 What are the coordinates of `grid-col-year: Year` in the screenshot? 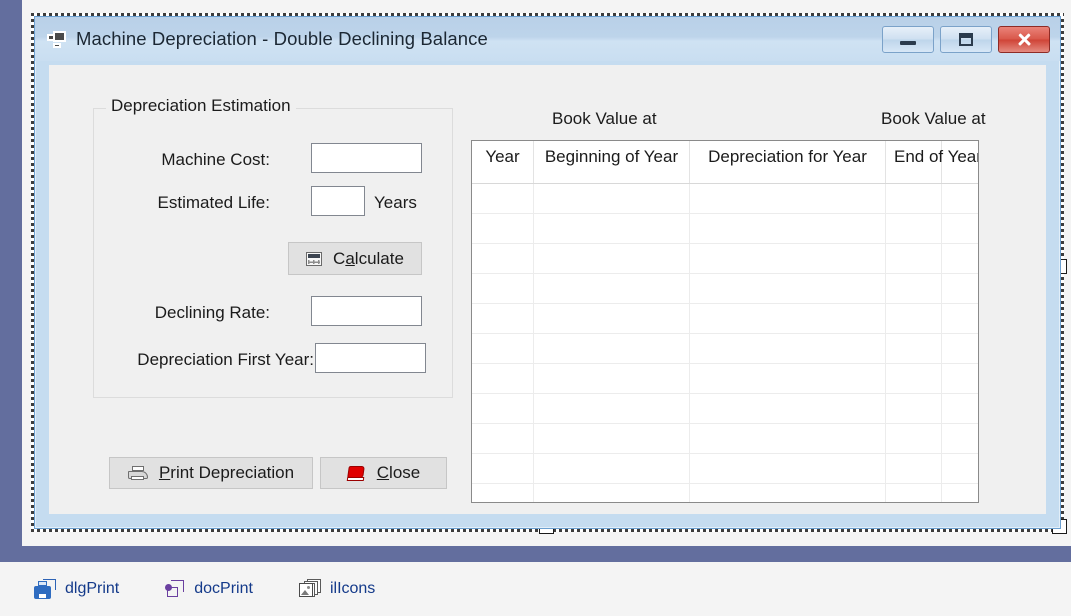 It's located at (503, 162).